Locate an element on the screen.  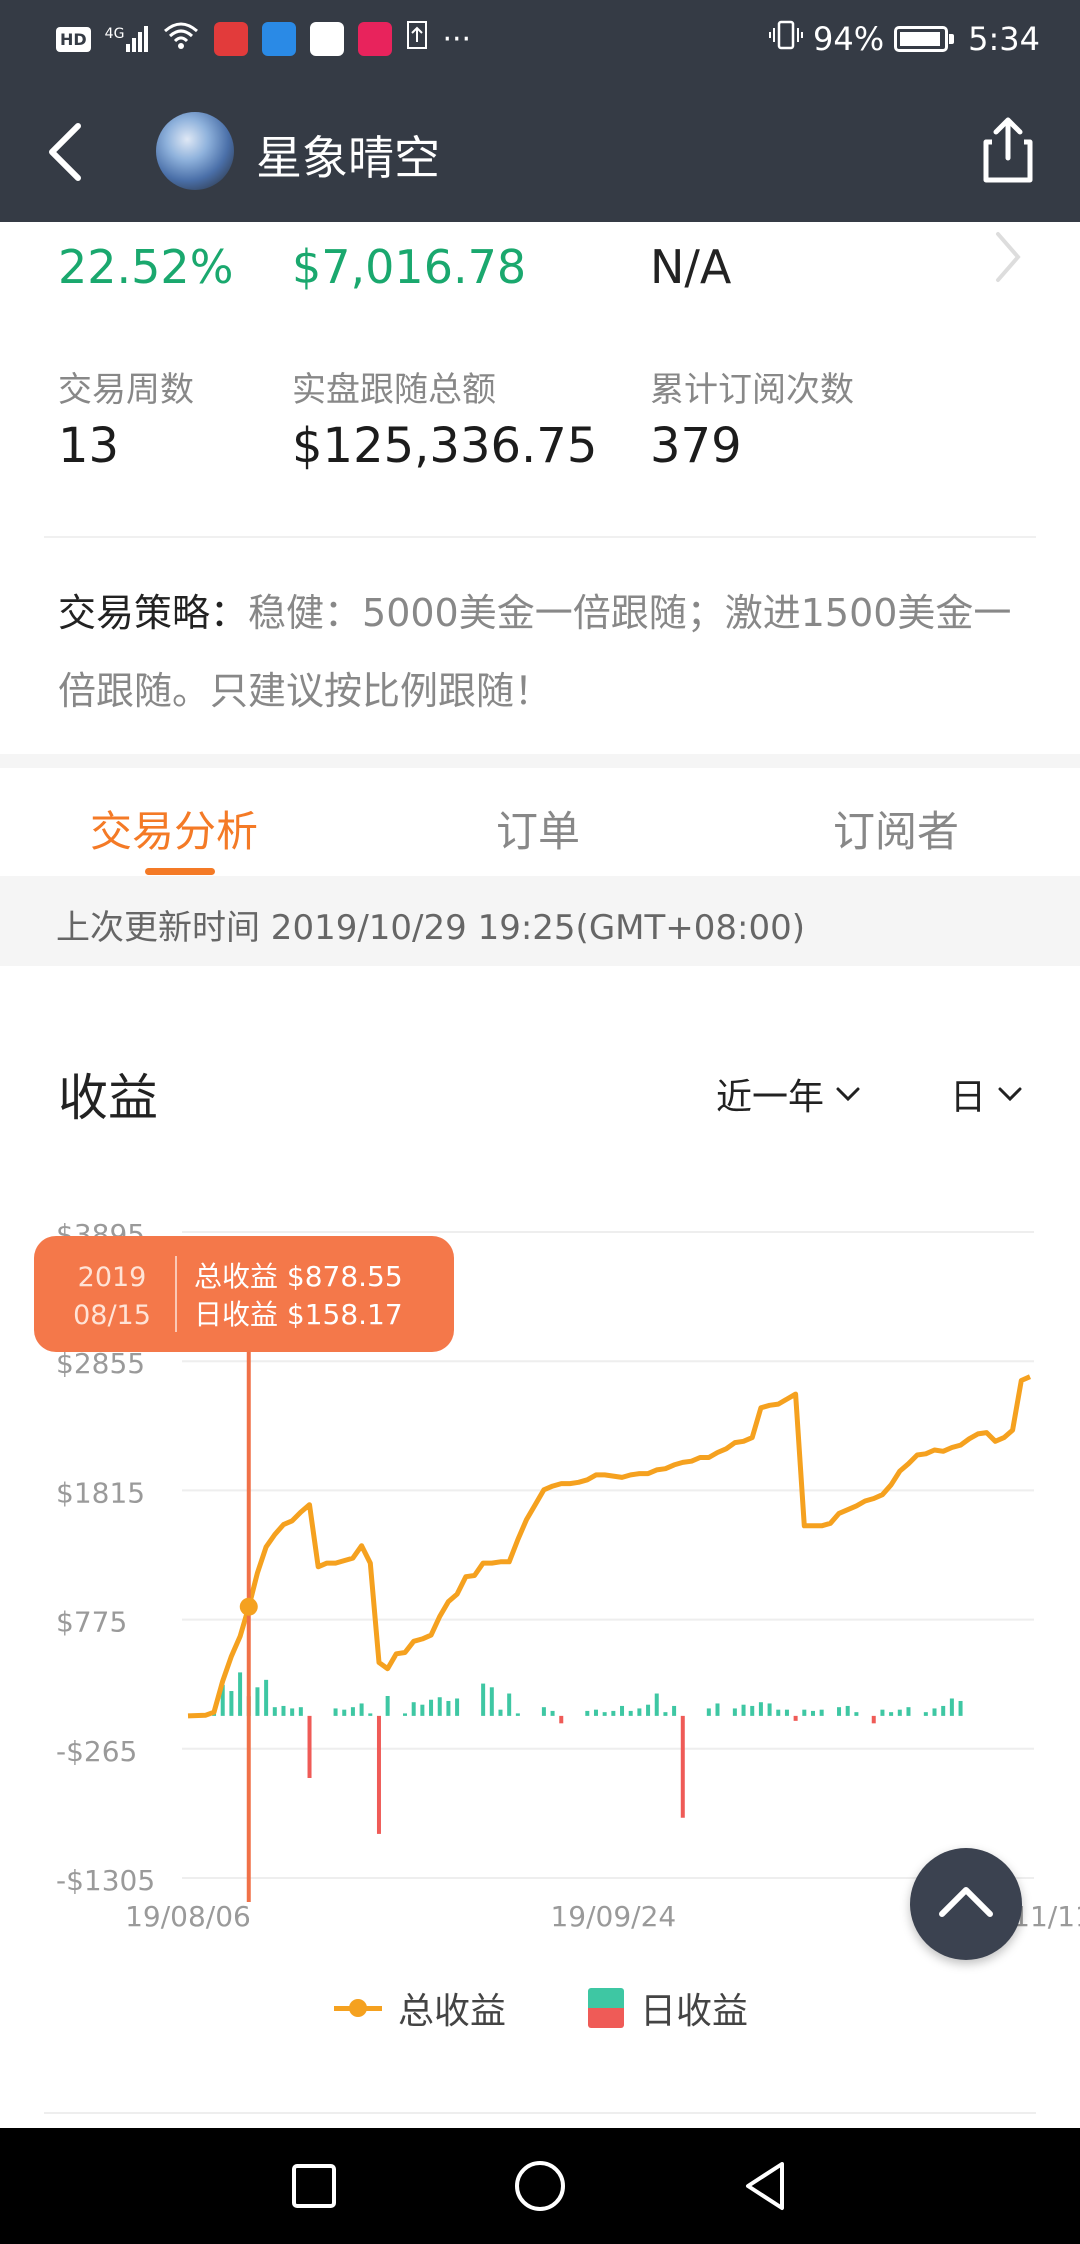
back-button is located at coordinates (68, 150).